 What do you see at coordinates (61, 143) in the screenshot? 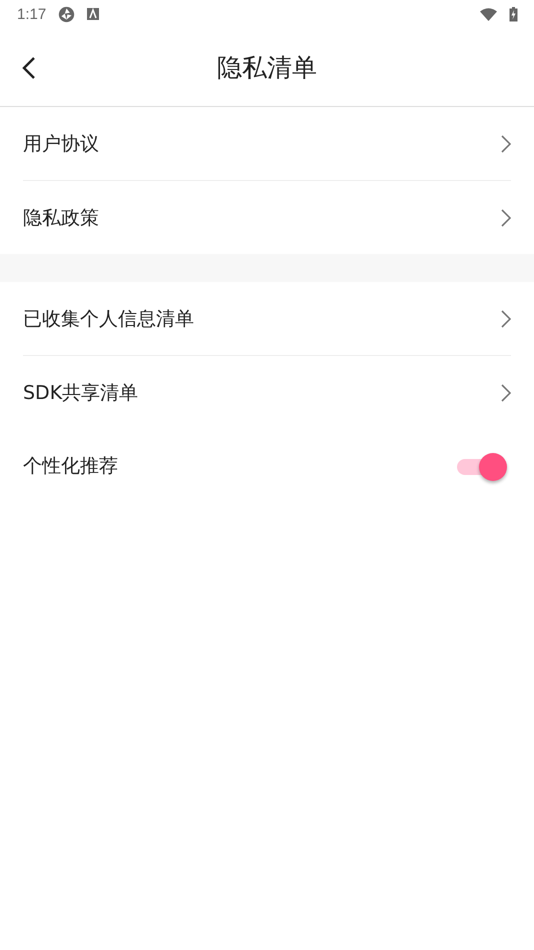
I see `settings-item-label: 用户协议` at bounding box center [61, 143].